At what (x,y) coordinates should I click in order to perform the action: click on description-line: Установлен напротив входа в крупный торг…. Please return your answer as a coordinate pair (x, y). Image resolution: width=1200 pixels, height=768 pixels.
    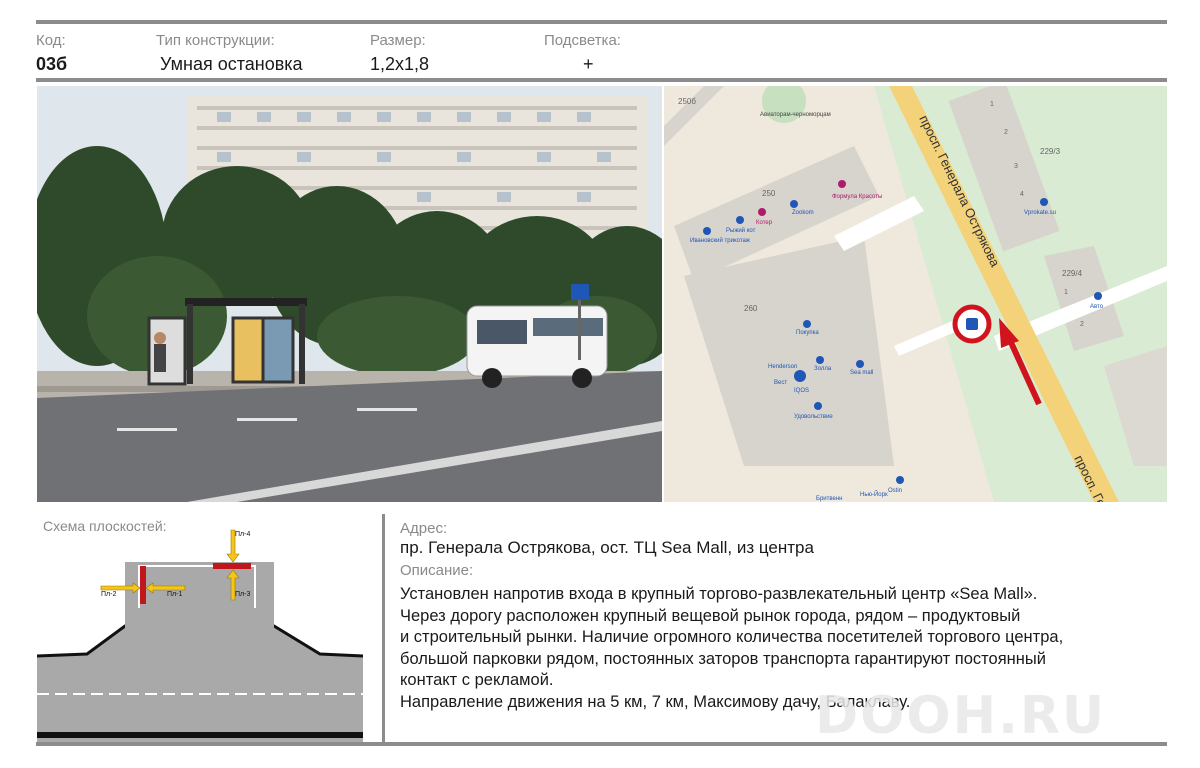
    Looking at the image, I should click on (719, 594).